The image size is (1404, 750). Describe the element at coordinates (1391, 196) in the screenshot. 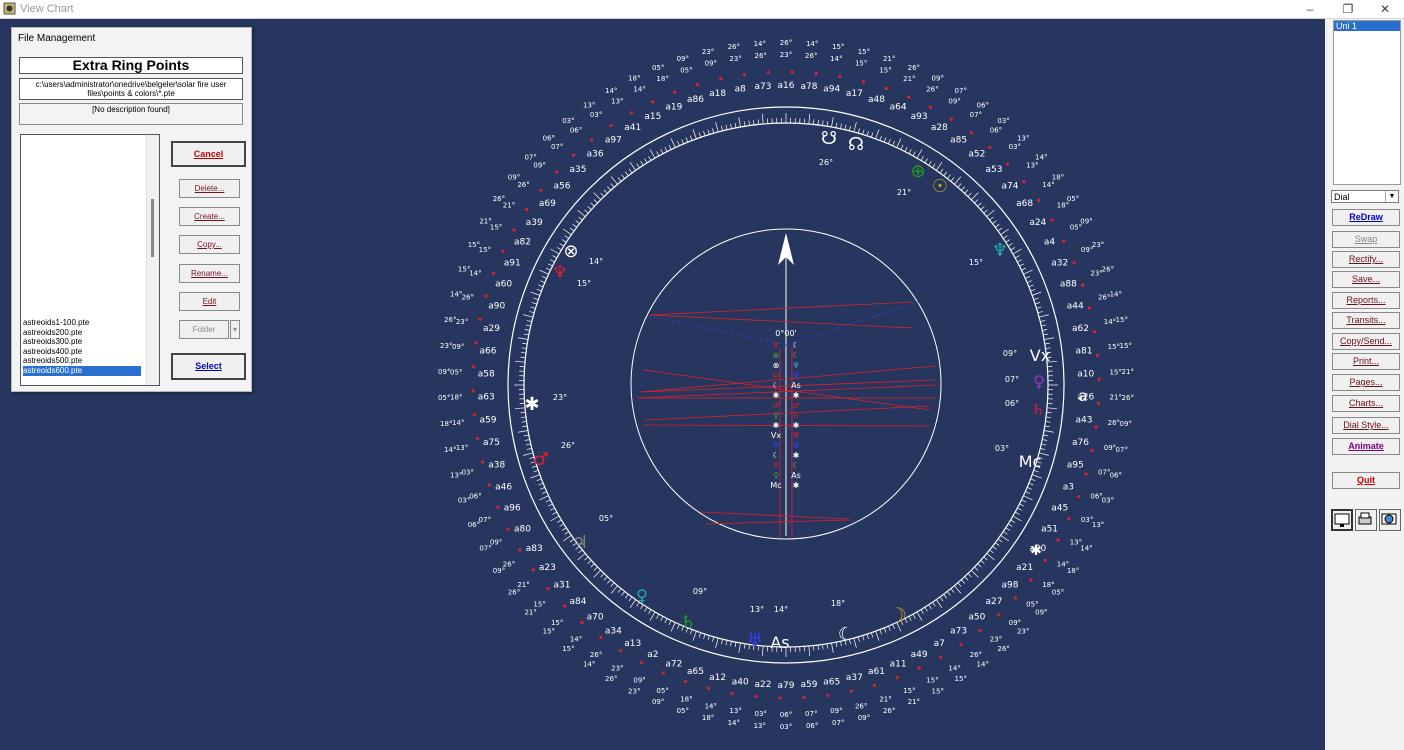

I see `chevron-down-icon: ▼` at that location.